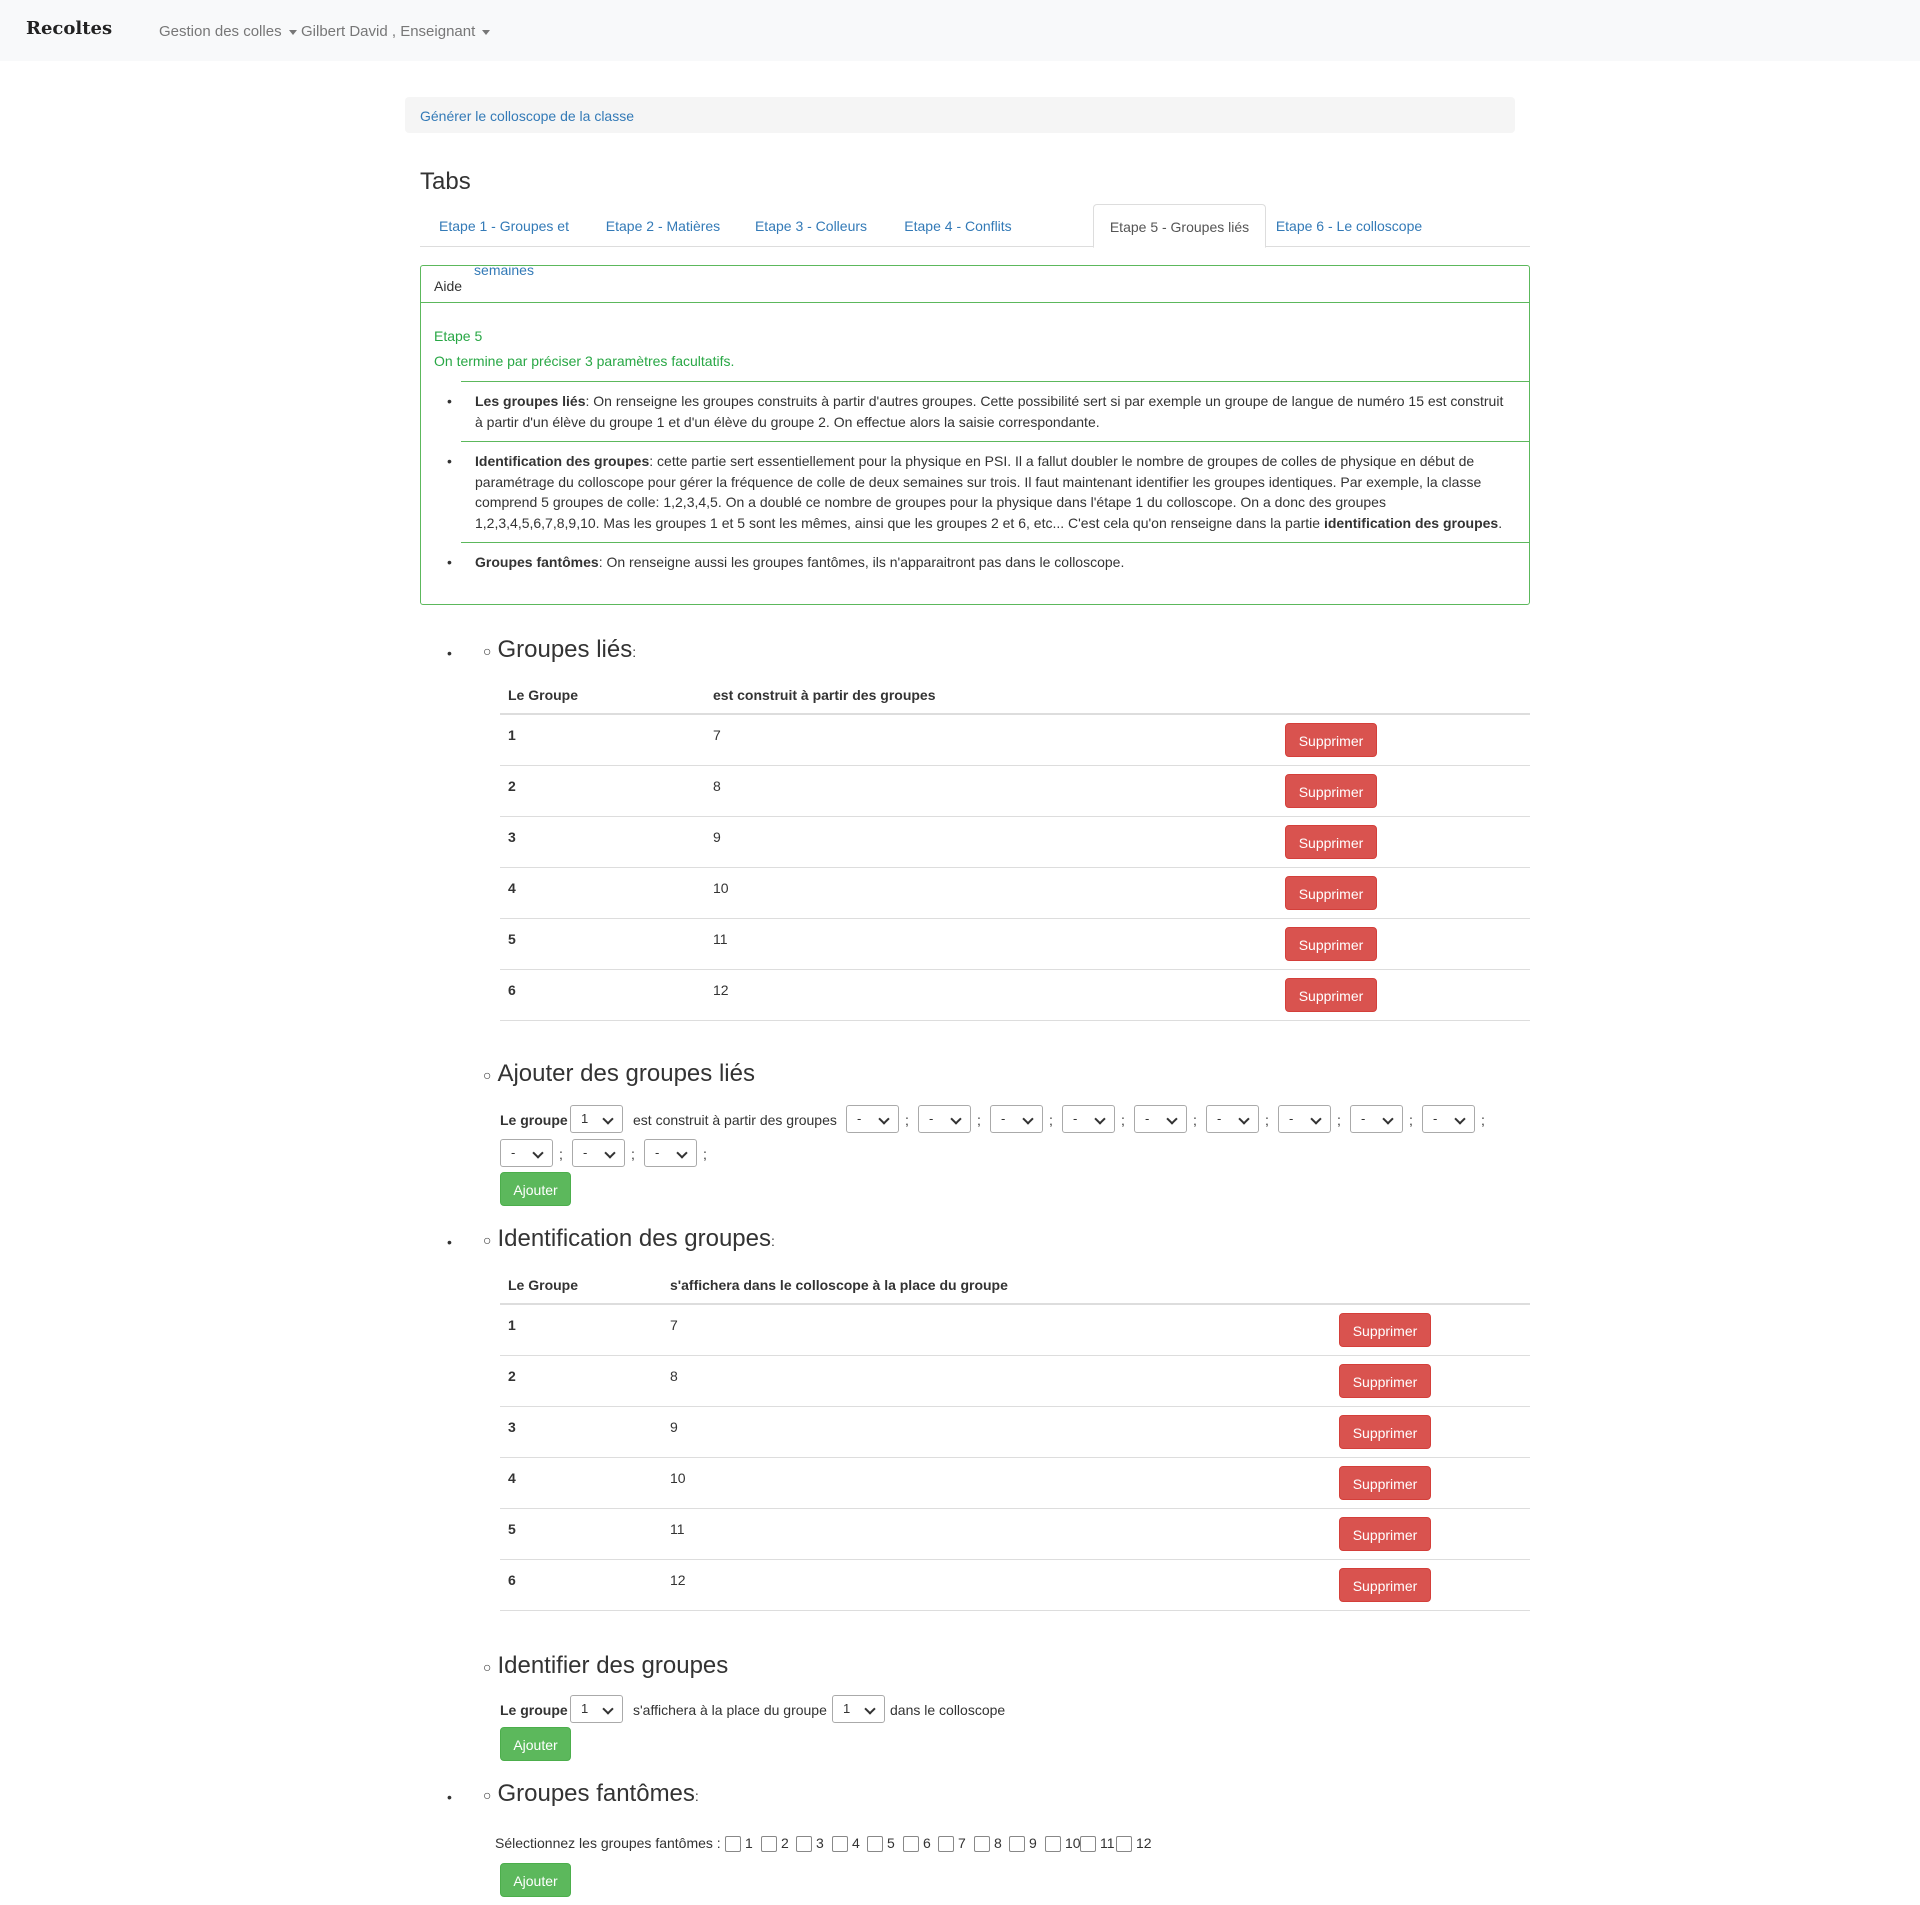  I want to click on ghost-group-label: 6, so click(927, 1843).